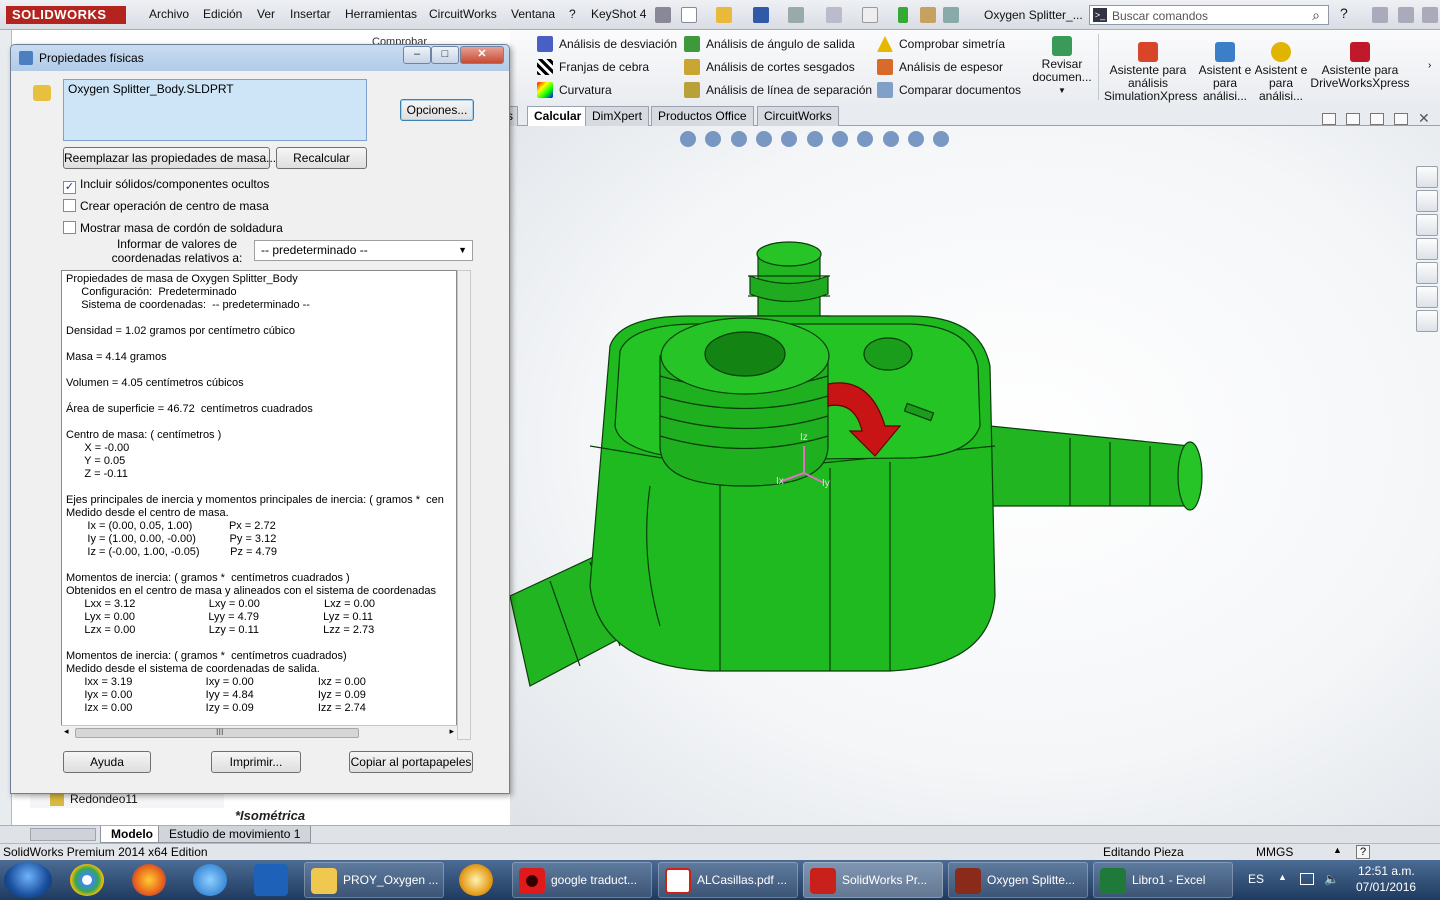 Image resolution: width=1440 pixels, height=900 pixels. I want to click on menu-help: ?, so click(572, 14).